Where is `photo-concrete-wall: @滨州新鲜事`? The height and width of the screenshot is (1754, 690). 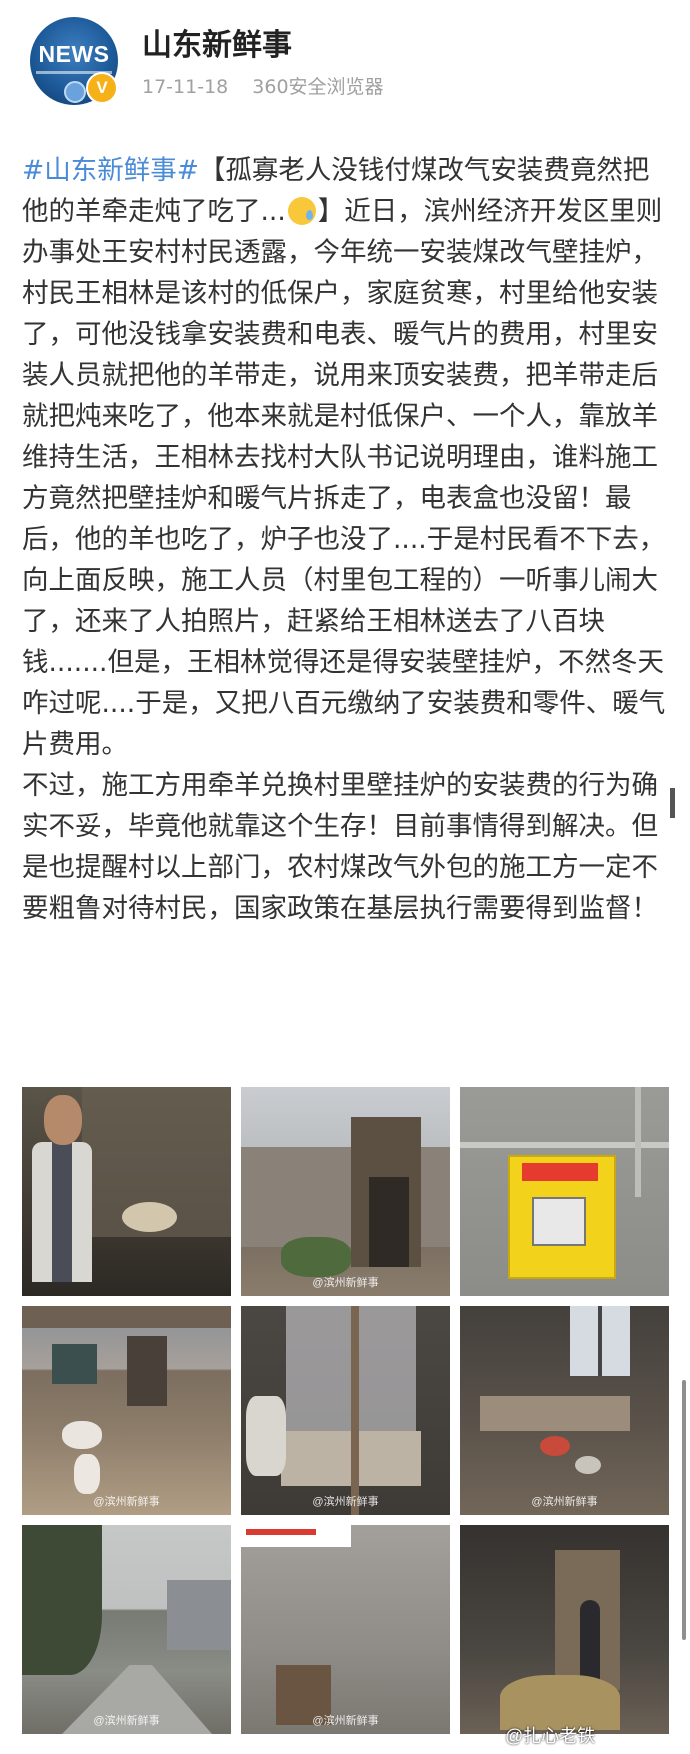
photo-concrete-wall: @滨州新鲜事 is located at coordinates (345, 1629).